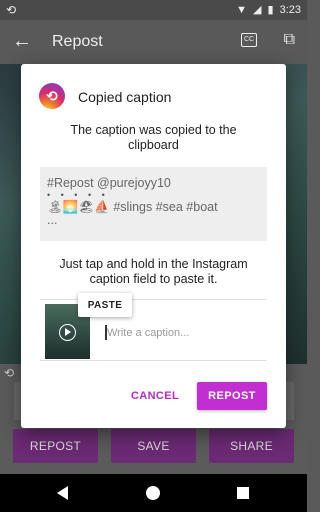 Image resolution: width=320 pixels, height=512 pixels. What do you see at coordinates (62, 493) in the screenshot?
I see `nav-back-icon` at bounding box center [62, 493].